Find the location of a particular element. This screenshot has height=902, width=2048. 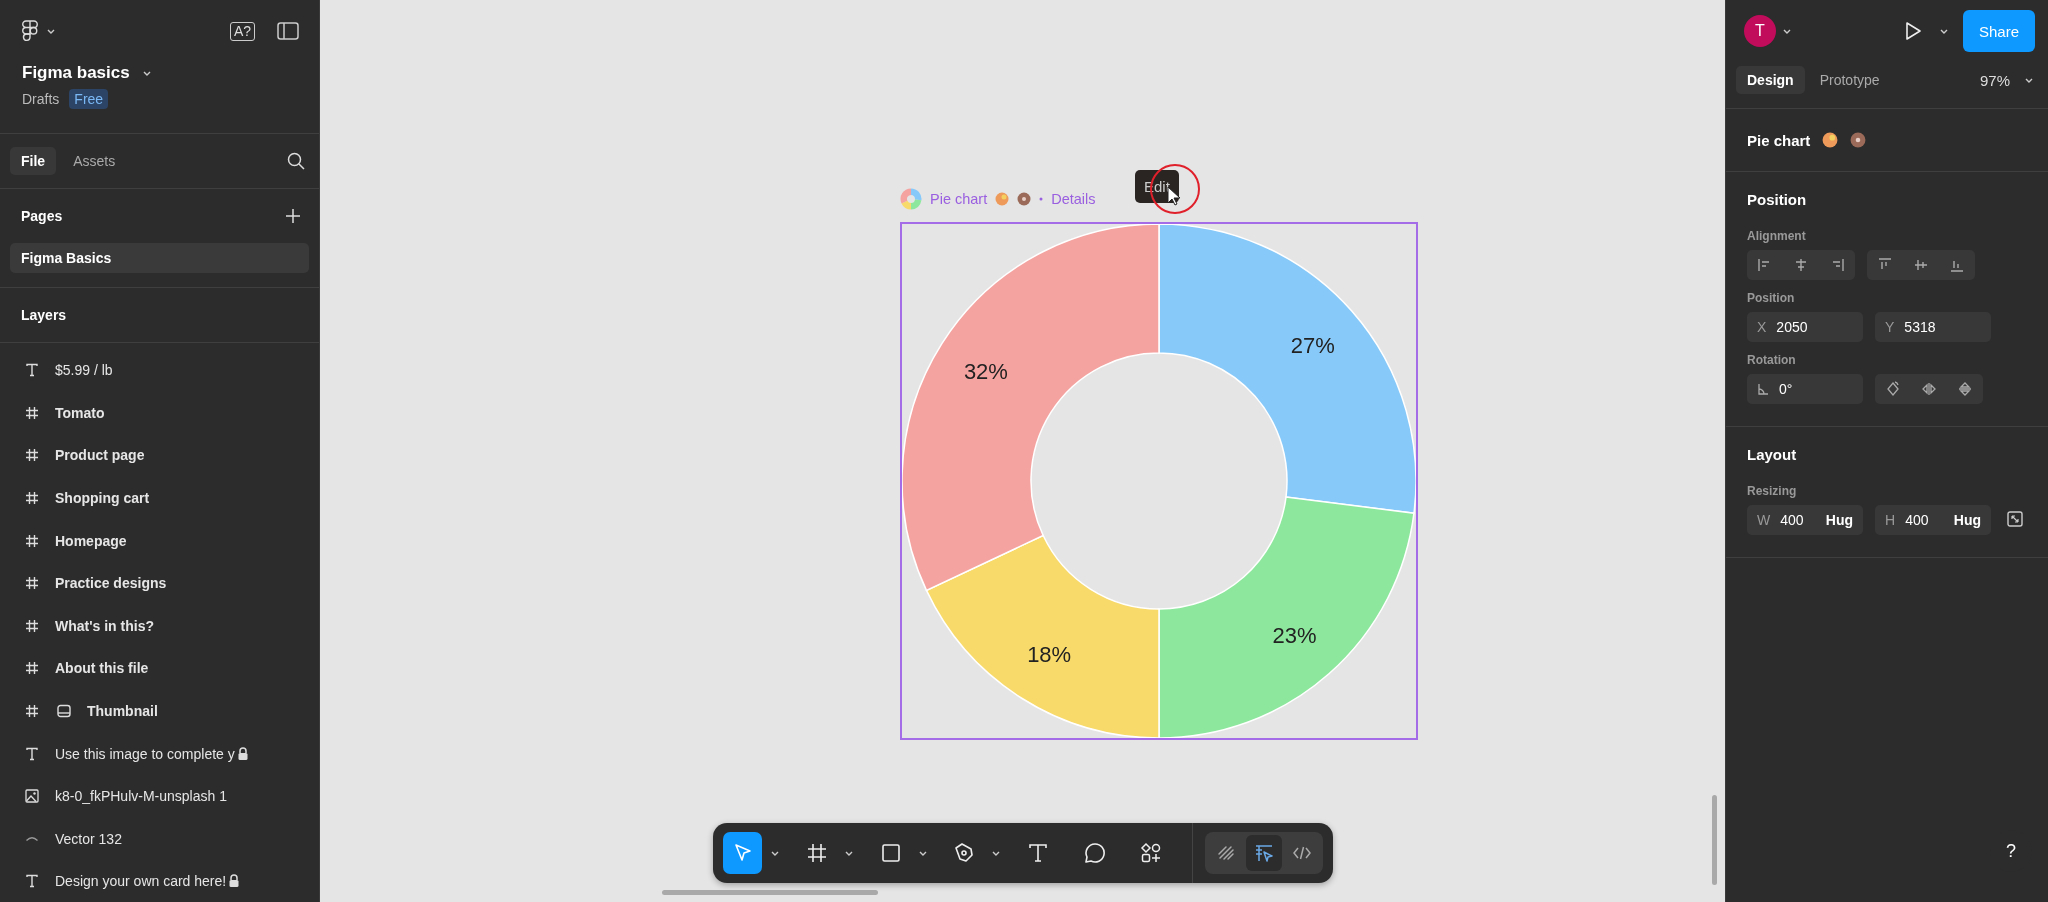

panel-tab: Assets is located at coordinates (94, 161).